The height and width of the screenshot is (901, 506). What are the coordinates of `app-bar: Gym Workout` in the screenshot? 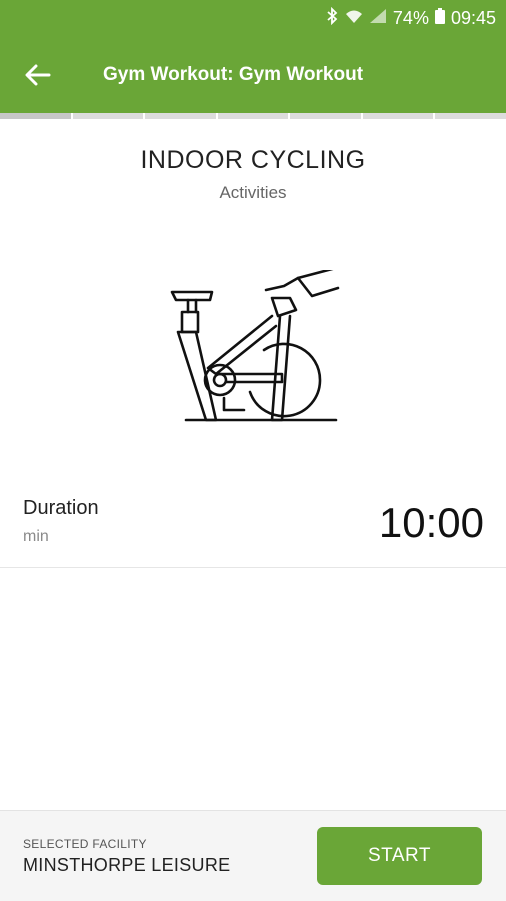 It's located at (253, 74).